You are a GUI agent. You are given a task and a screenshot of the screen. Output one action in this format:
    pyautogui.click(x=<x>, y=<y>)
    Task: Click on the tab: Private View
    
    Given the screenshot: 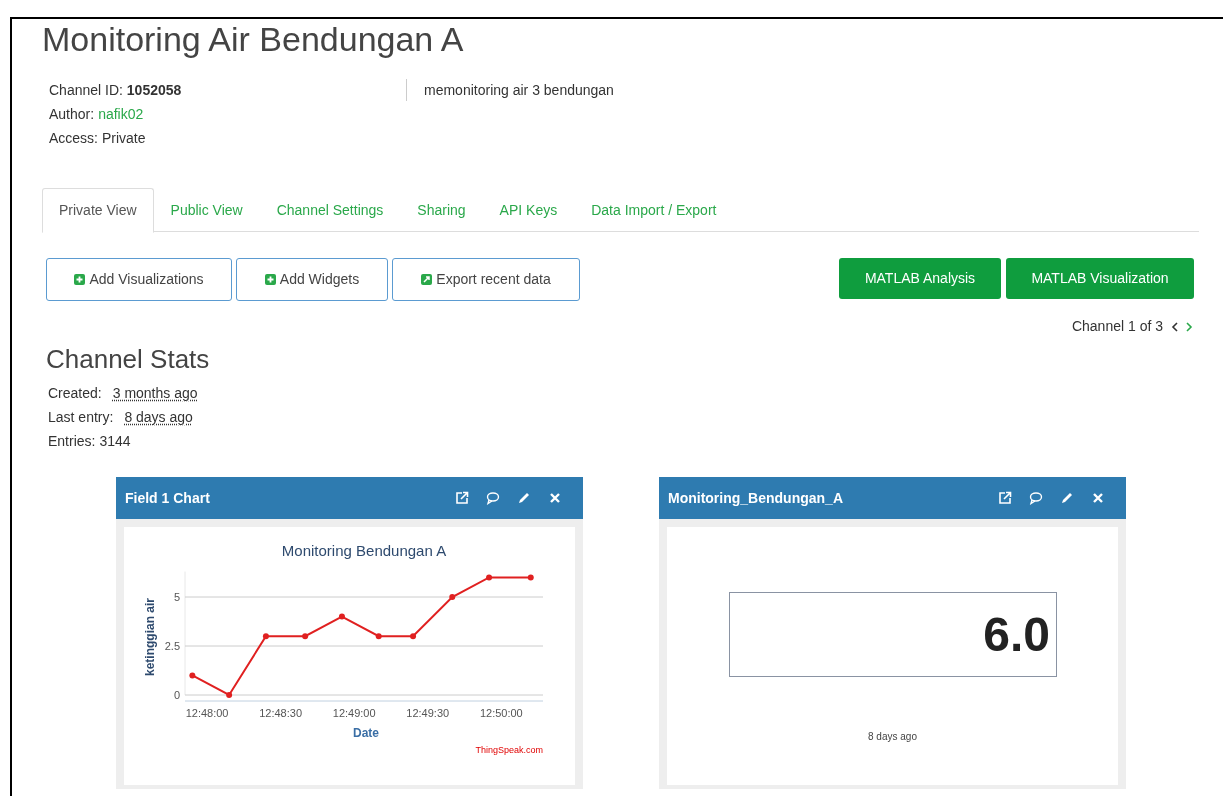 What is the action you would take?
    pyautogui.click(x=98, y=210)
    